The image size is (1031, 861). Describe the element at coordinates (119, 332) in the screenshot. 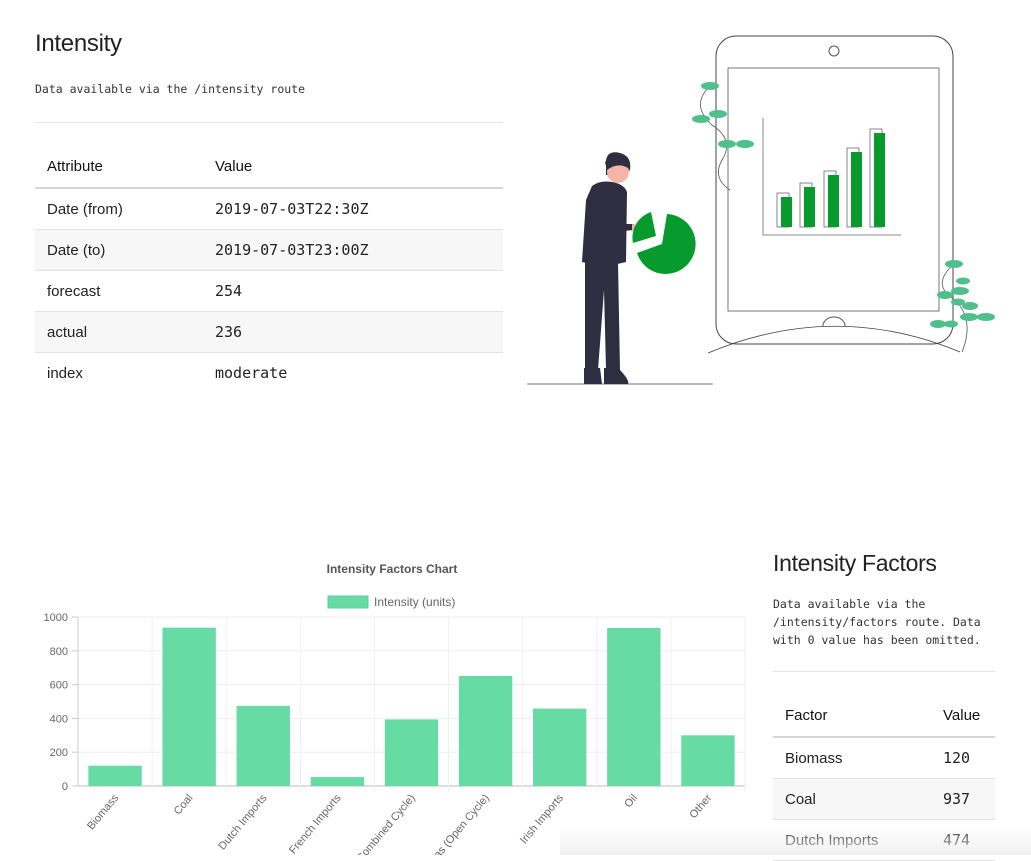

I see `attribute-cell: actual` at that location.